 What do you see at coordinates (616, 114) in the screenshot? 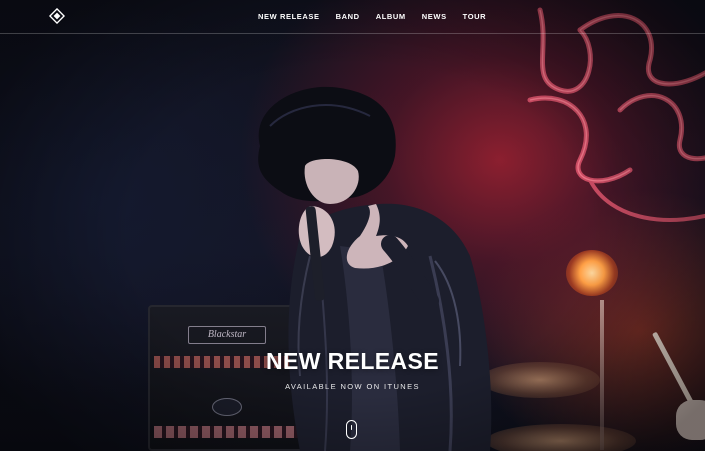
I see `neon-sign-image` at bounding box center [616, 114].